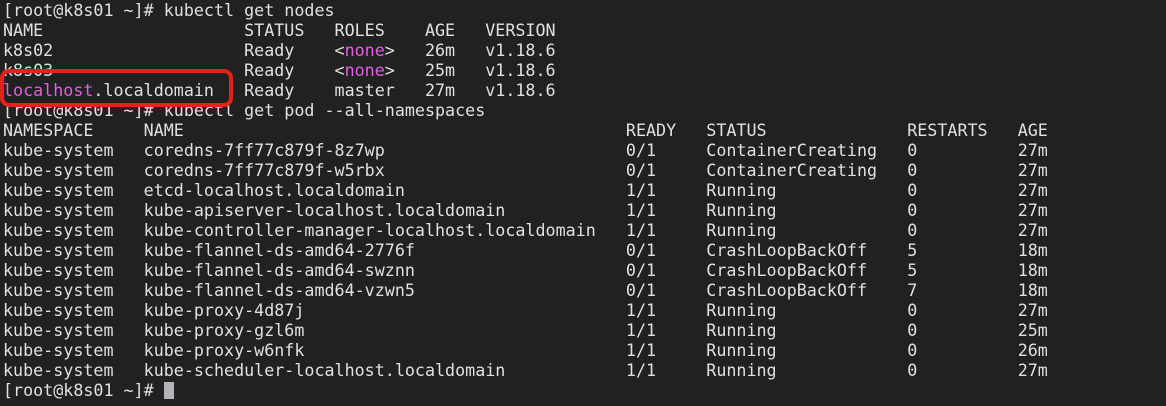 Image resolution: width=1166 pixels, height=406 pixels. What do you see at coordinates (324, 110) in the screenshot?
I see `command-text: kubectl get pod --all-namespaces` at bounding box center [324, 110].